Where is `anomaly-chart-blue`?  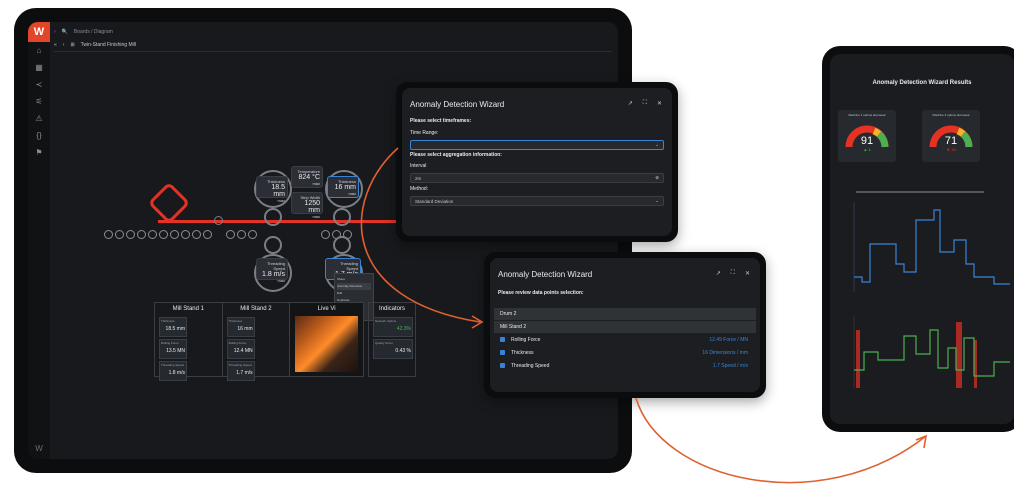 anomaly-chart-blue is located at coordinates (931, 241).